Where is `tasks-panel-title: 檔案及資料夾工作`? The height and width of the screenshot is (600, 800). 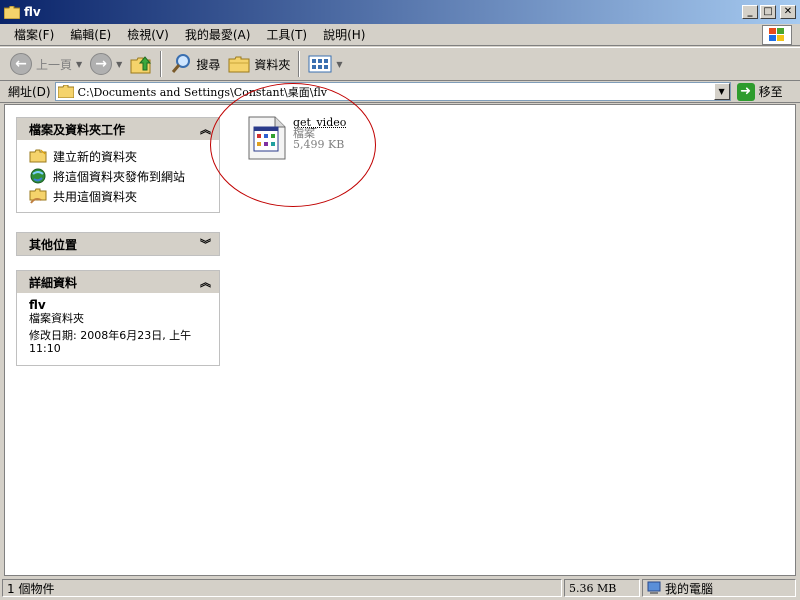 tasks-panel-title: 檔案及資料夾工作 is located at coordinates (77, 129).